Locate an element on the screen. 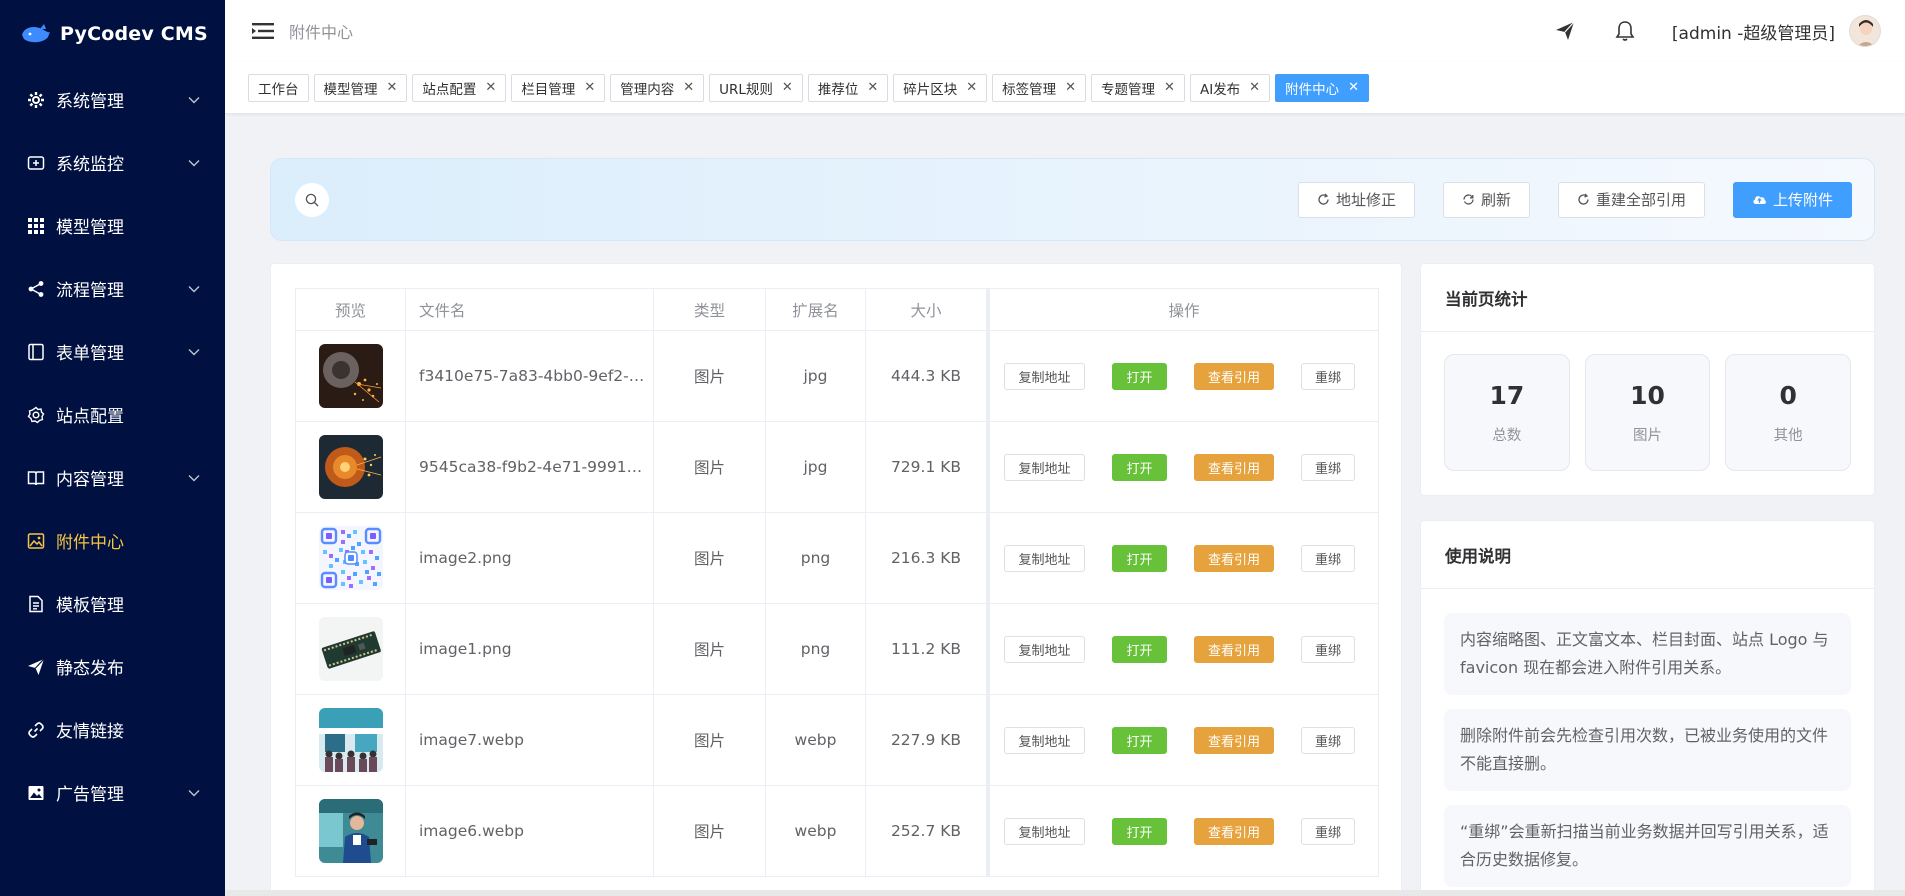 The image size is (1905, 896). tab-1: 模型管理 ✕ is located at coordinates (360, 87).